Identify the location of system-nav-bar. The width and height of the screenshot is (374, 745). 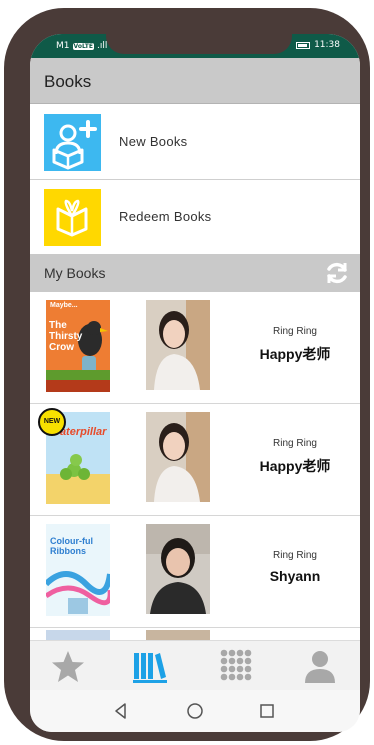
(195, 711).